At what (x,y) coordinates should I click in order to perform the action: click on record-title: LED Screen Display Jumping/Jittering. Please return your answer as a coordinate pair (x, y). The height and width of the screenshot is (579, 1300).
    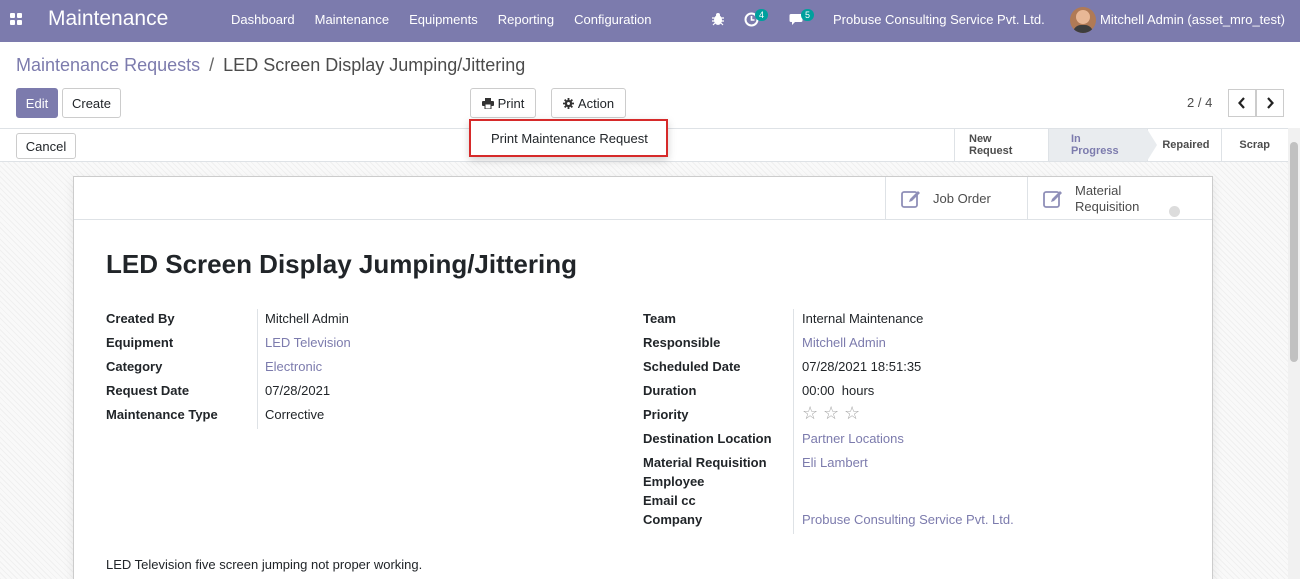
    Looking at the image, I should click on (341, 264).